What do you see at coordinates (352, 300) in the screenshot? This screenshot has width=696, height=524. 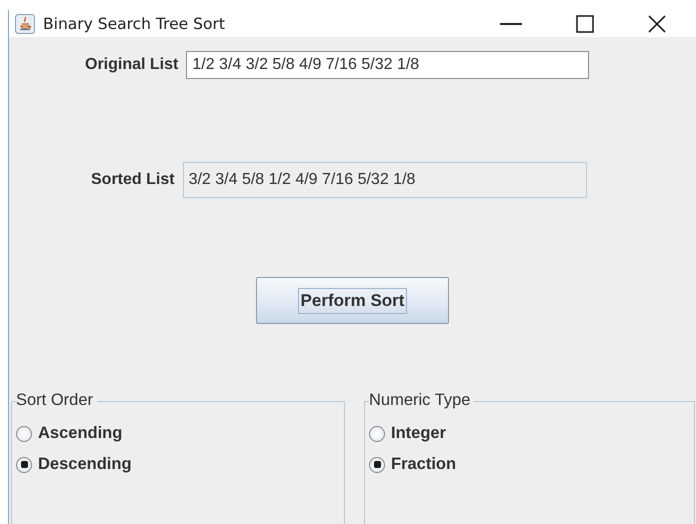 I see `sort-button: Perform Sort` at bounding box center [352, 300].